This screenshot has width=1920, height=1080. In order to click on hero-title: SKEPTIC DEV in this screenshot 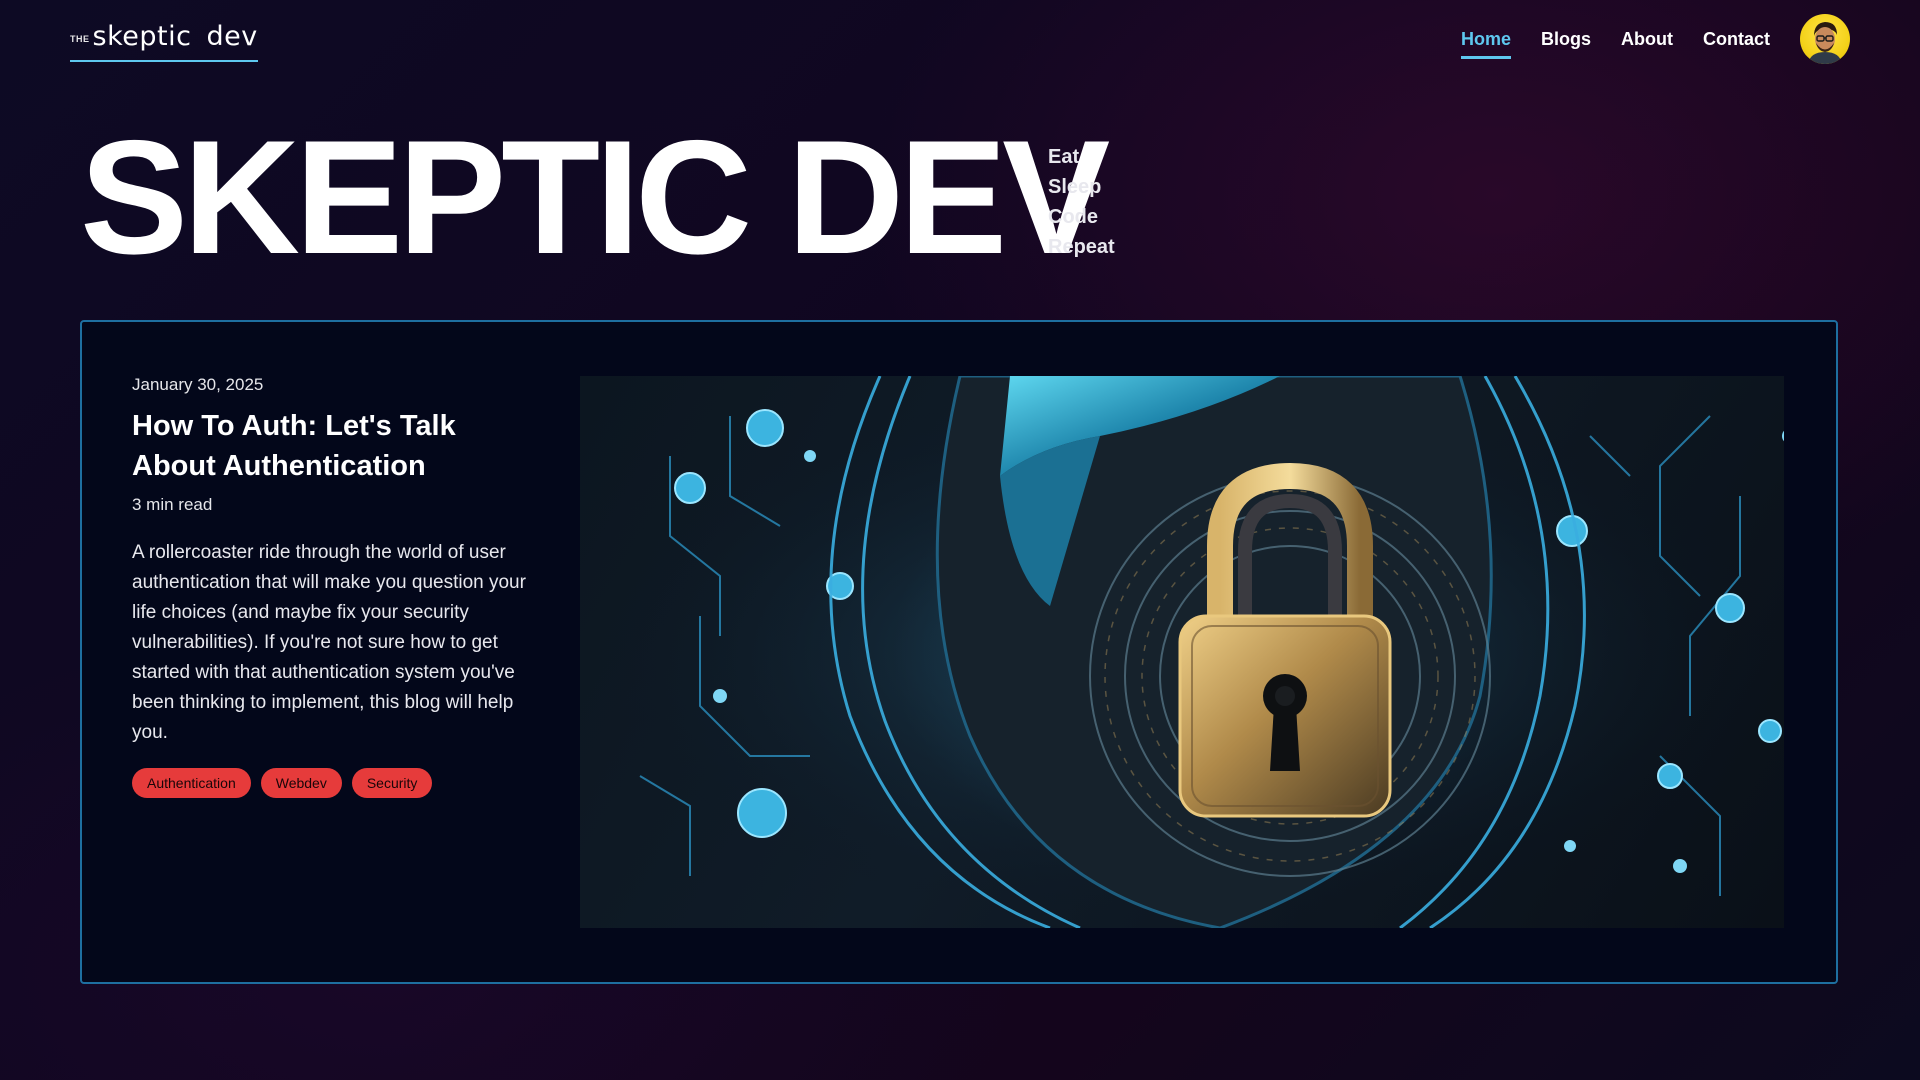, I will do `click(595, 197)`.